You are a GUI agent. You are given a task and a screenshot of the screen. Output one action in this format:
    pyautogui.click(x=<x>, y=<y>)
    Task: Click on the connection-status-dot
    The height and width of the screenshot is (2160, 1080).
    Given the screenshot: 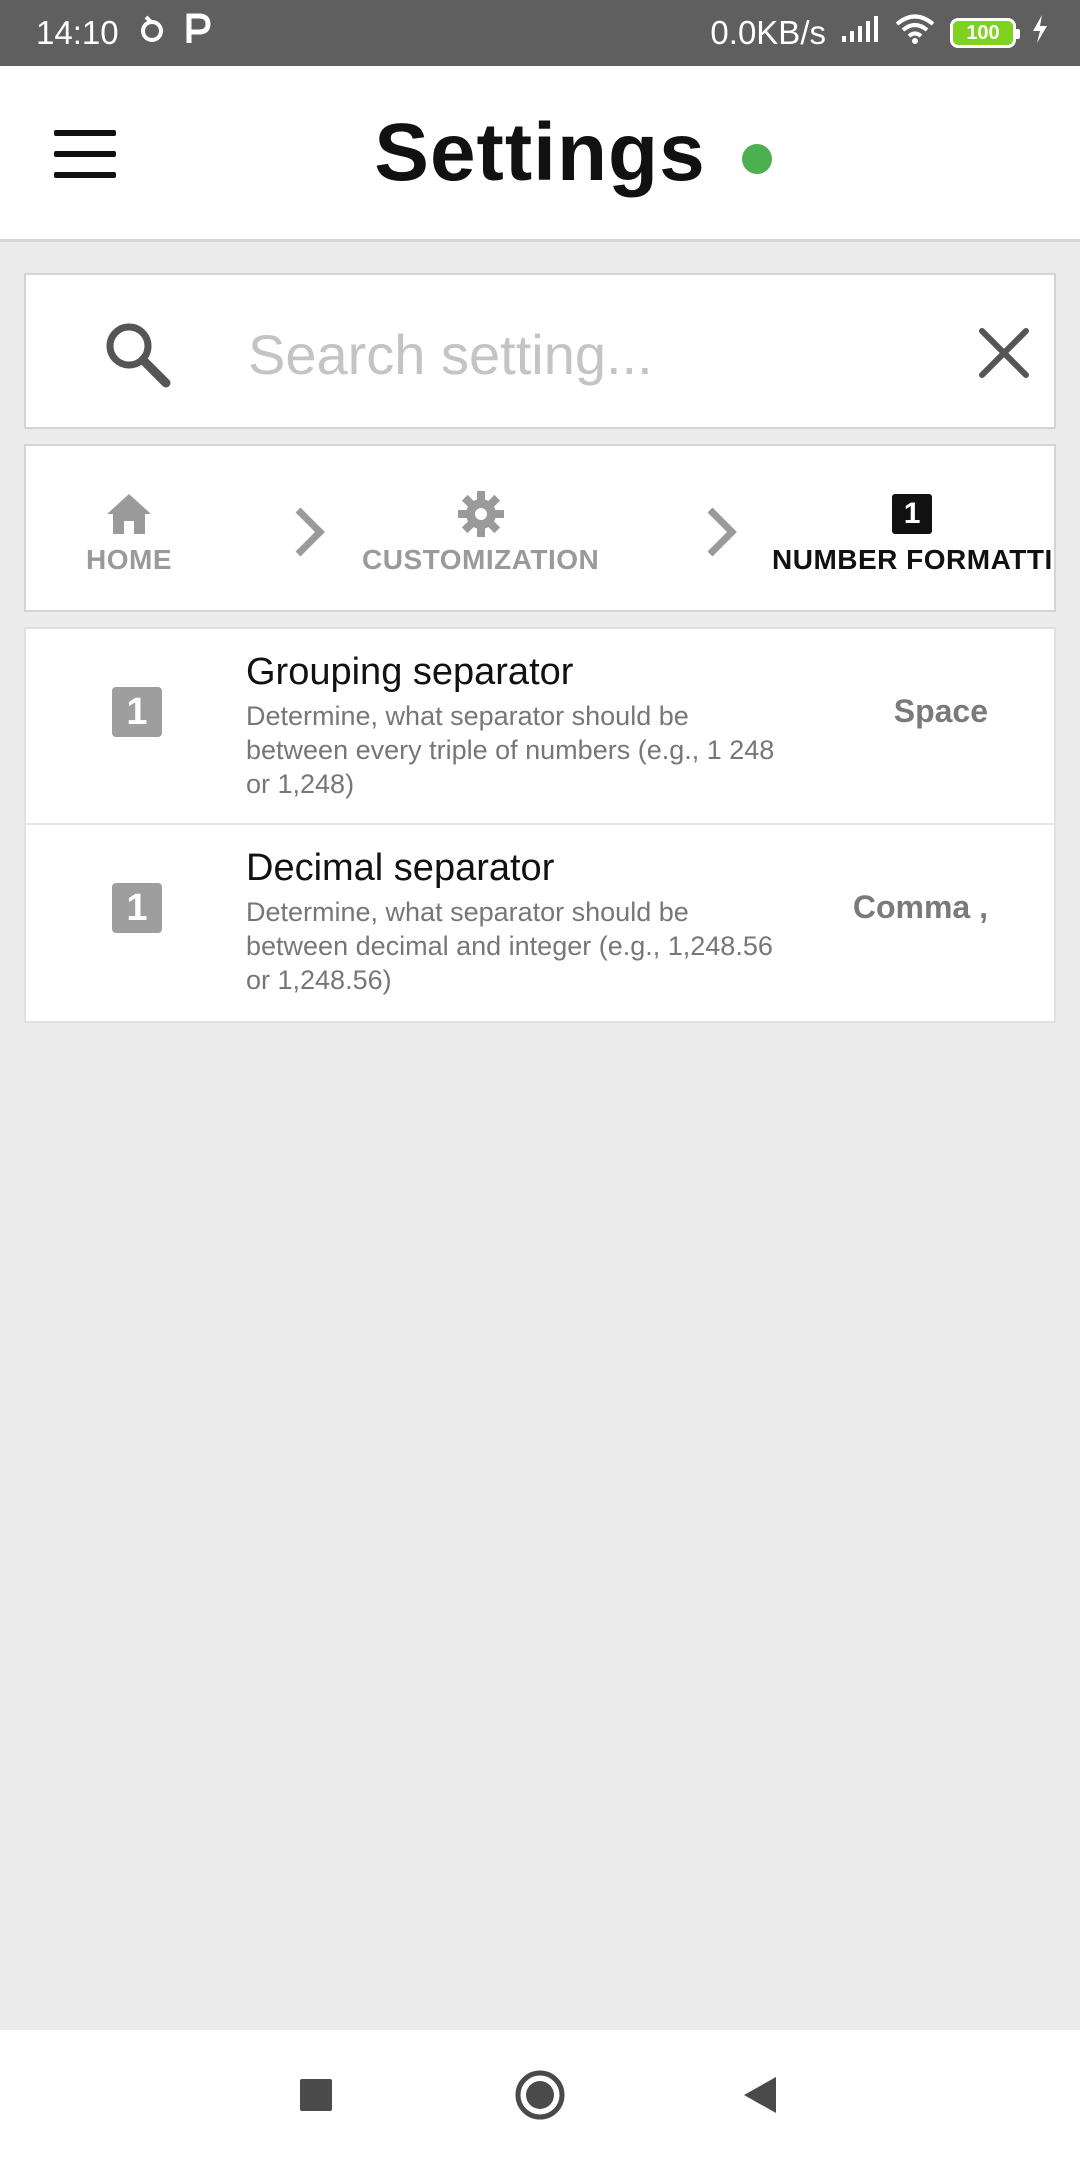 What is the action you would take?
    pyautogui.click(x=757, y=159)
    